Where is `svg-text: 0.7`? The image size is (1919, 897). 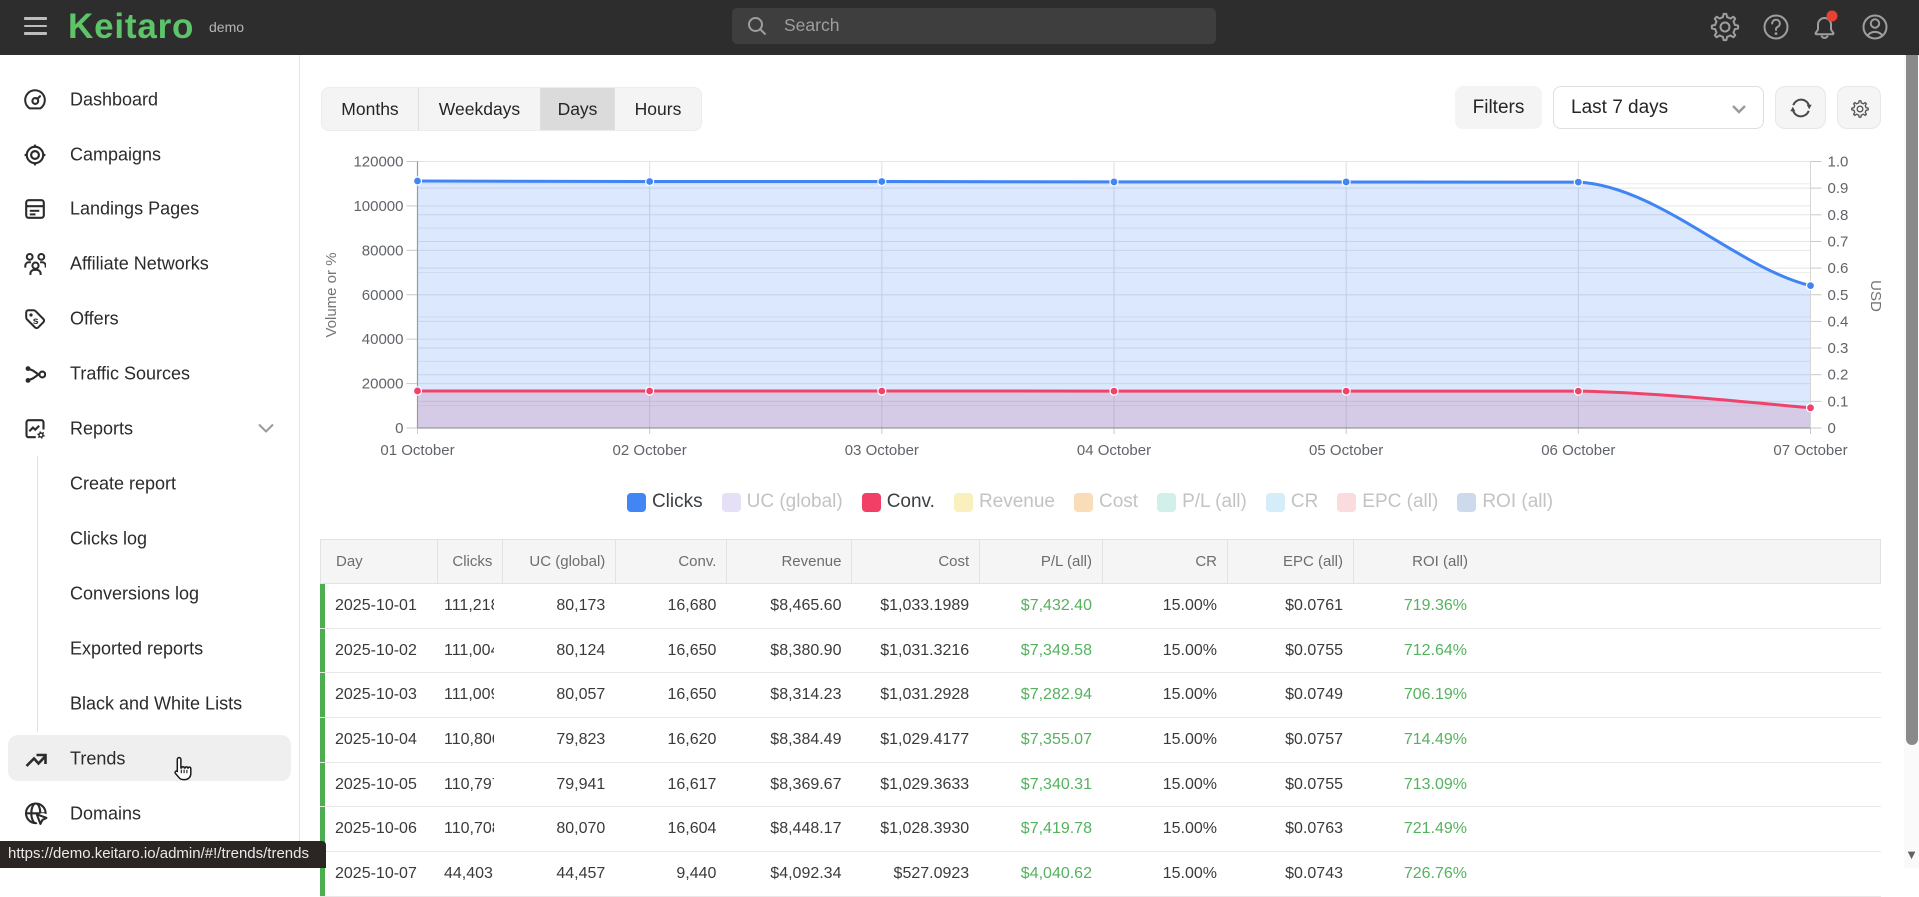 svg-text: 0.7 is located at coordinates (1838, 241).